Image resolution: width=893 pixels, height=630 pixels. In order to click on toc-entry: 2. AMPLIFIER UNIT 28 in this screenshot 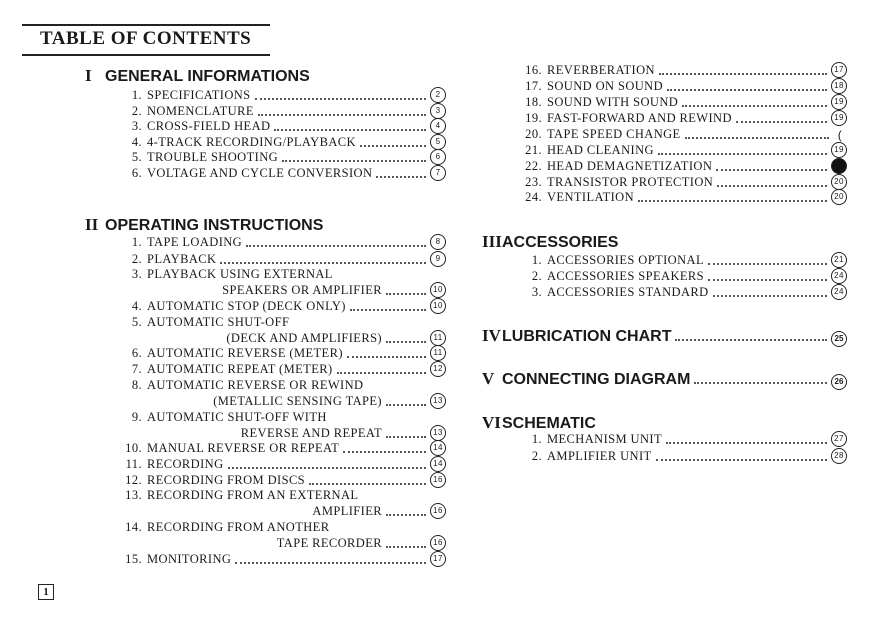, I will do `click(683, 456)`.